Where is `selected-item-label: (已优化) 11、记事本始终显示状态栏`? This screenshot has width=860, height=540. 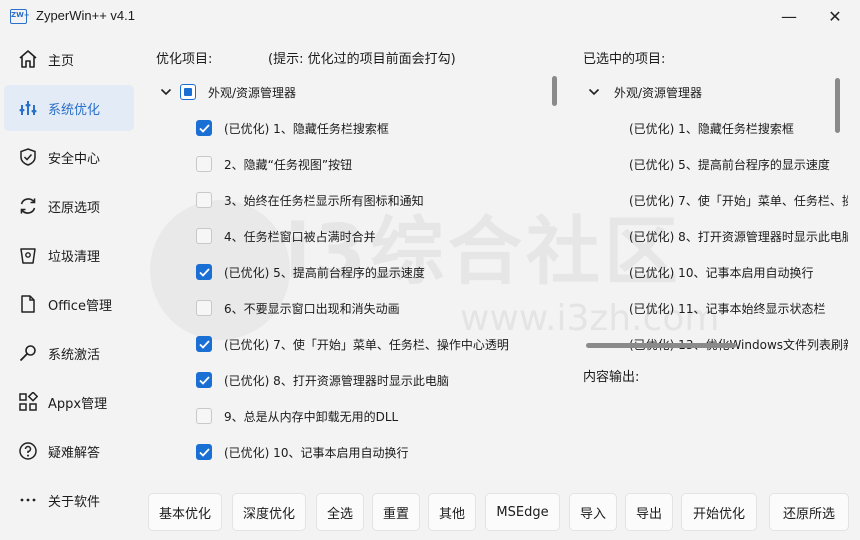 selected-item-label: (已优化) 11、记事本始终显示状态栏 is located at coordinates (727, 308).